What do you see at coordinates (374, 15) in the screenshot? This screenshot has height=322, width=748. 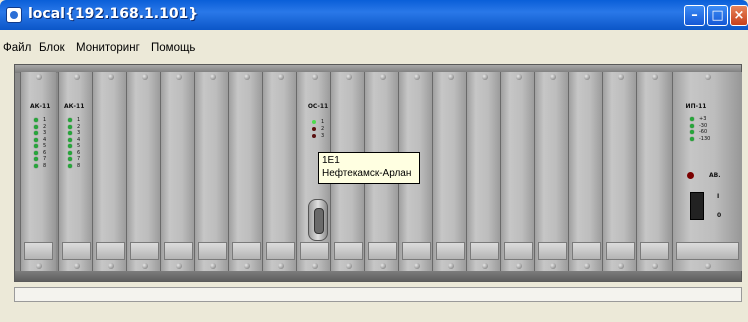 I see `title-bar: local{192.168.1.101} – □ ×` at bounding box center [374, 15].